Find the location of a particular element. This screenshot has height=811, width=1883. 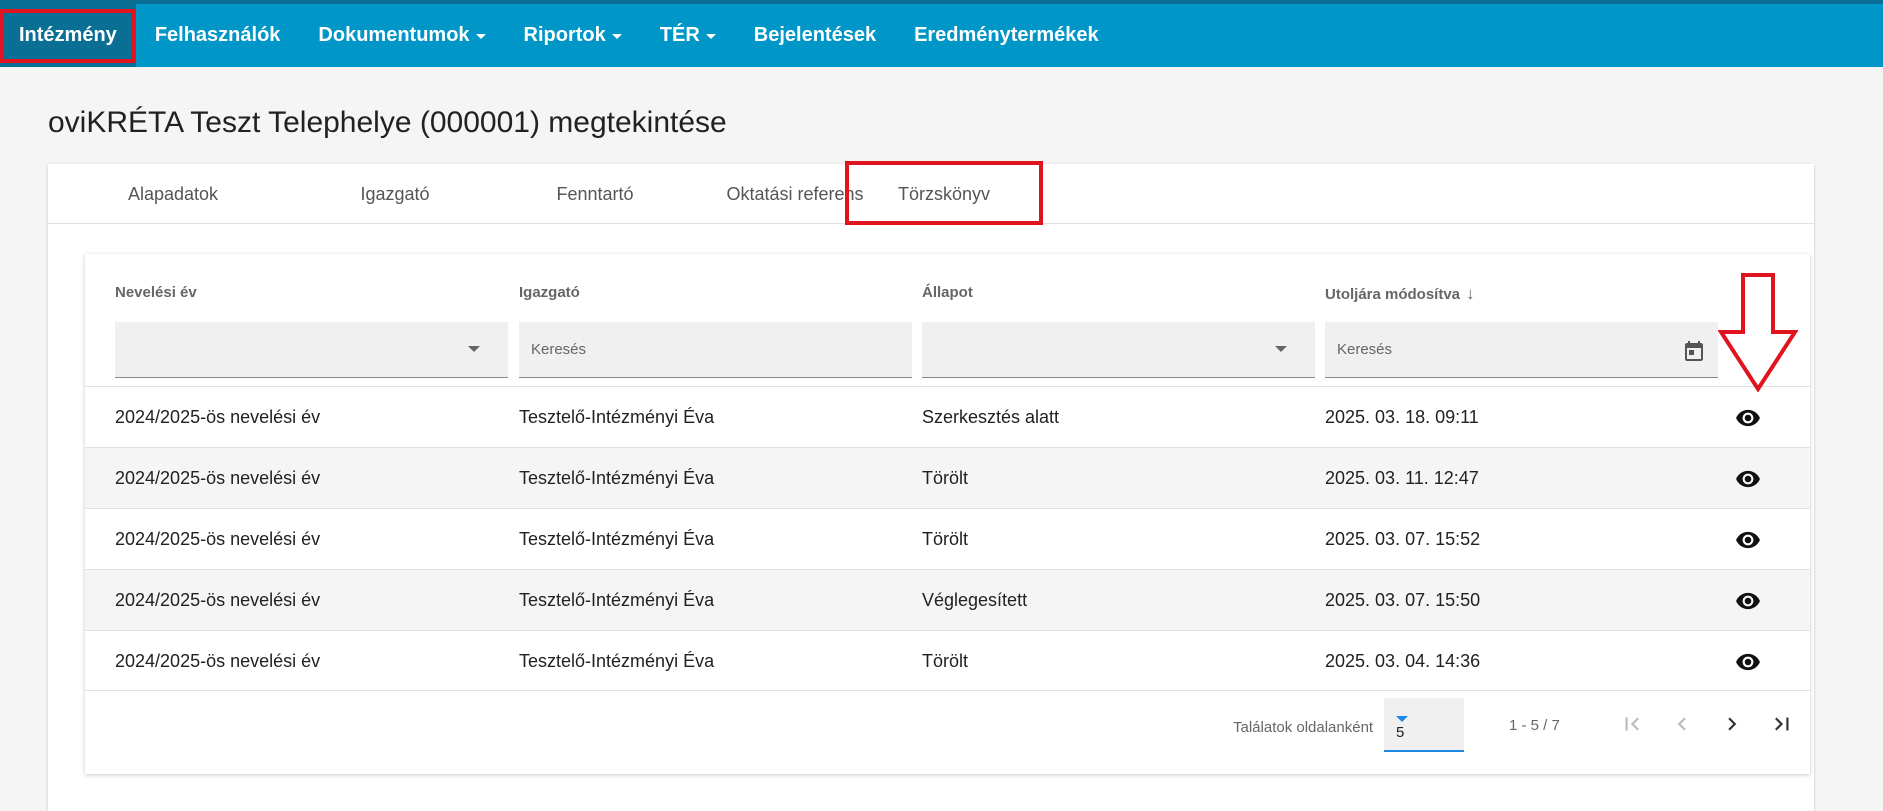

sort-desc-icon: ↓ is located at coordinates (1470, 293).